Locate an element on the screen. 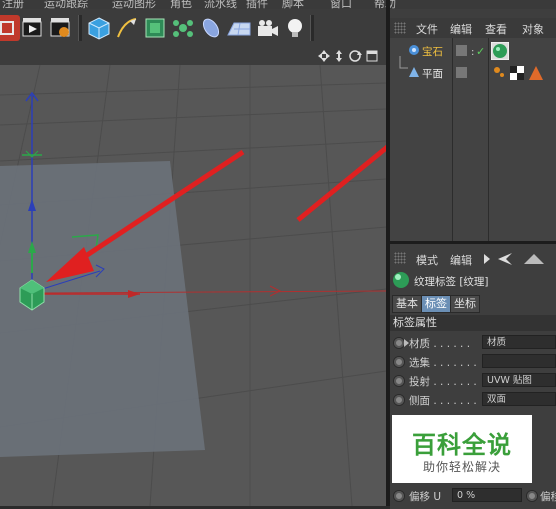 The width and height of the screenshot is (556, 509). watermark-title: 百科全说 is located at coordinates (462, 445).